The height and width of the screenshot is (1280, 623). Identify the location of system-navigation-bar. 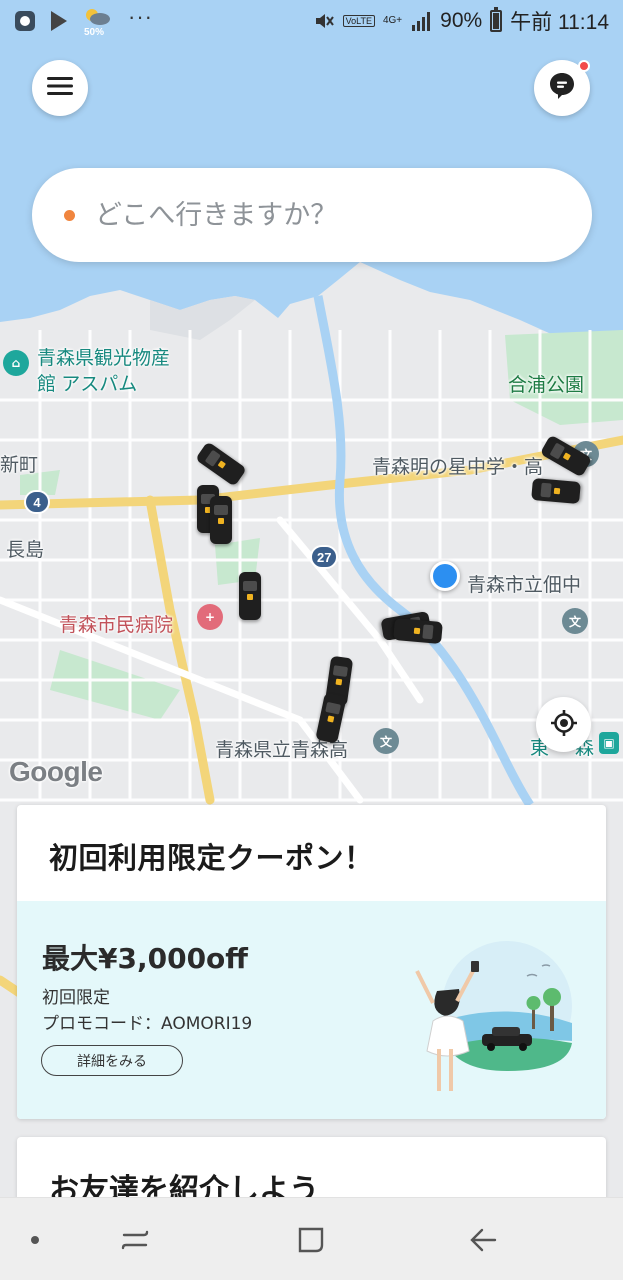
(311, 1238).